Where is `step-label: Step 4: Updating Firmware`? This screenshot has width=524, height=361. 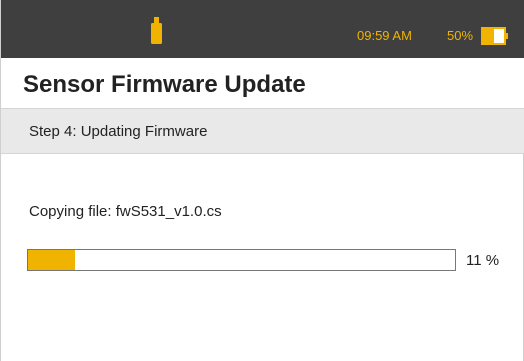
step-label: Step 4: Updating Firmware is located at coordinates (118, 131).